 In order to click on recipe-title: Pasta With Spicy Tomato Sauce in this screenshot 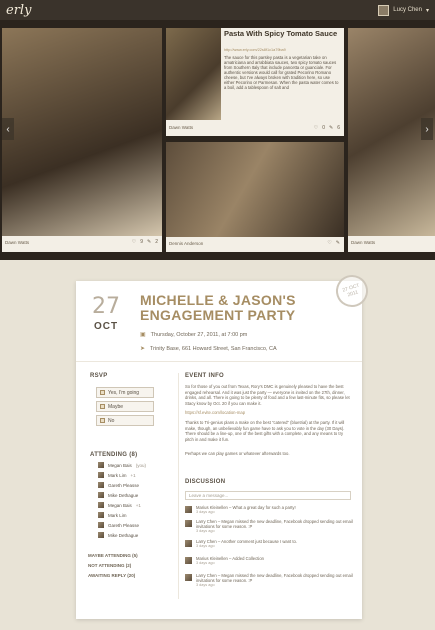, I will do `click(281, 33)`.